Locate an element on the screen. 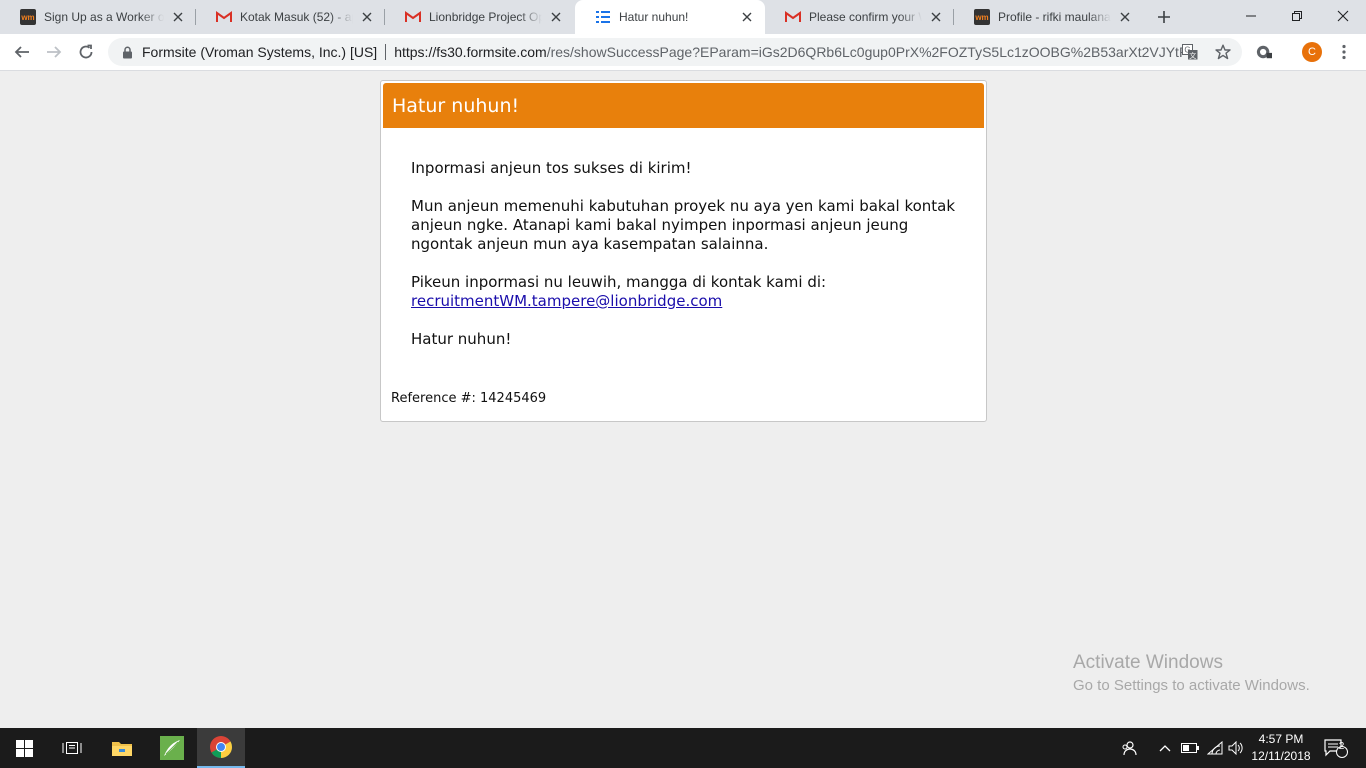  reload-icon is located at coordinates (86, 51).